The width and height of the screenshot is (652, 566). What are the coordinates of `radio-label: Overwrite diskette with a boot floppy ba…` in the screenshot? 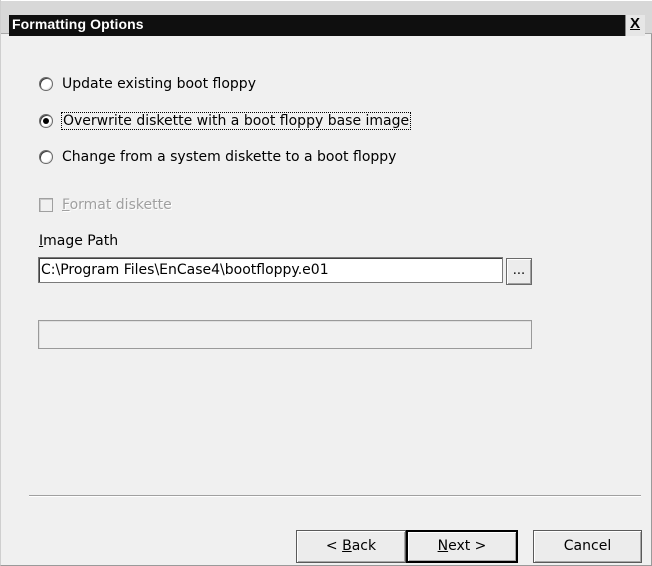 It's located at (236, 121).